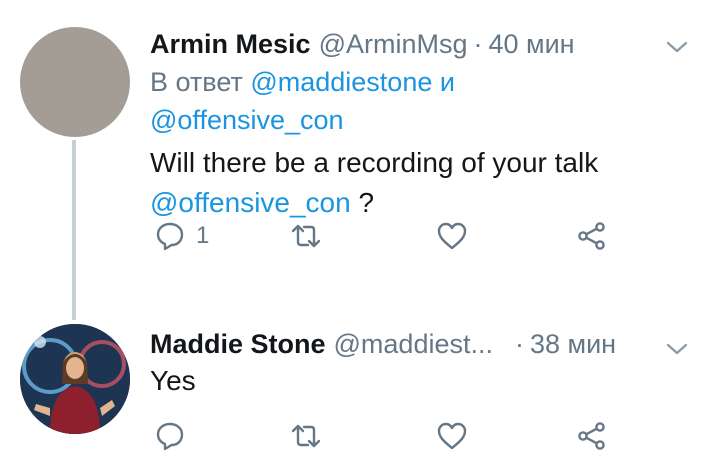 The image size is (709, 475). Describe the element at coordinates (196, 82) in the screenshot. I see `reply-prefix: В ответ` at that location.